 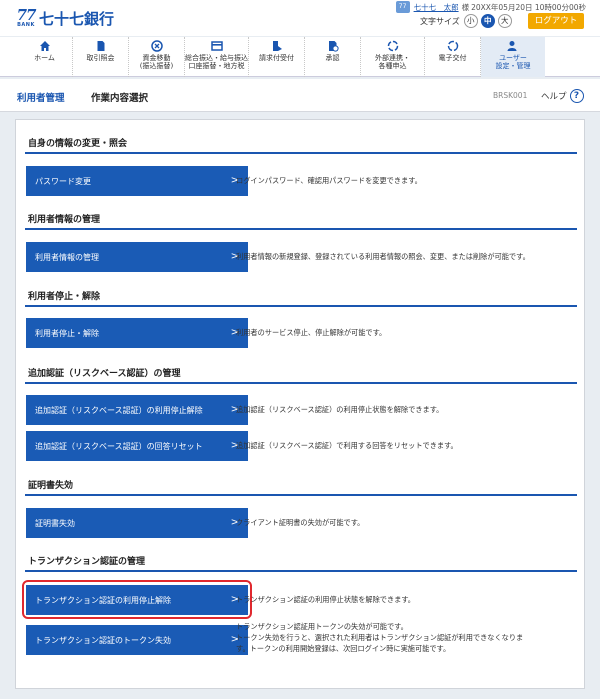 I want to click on nav-home: ホーム, so click(x=45, y=57).